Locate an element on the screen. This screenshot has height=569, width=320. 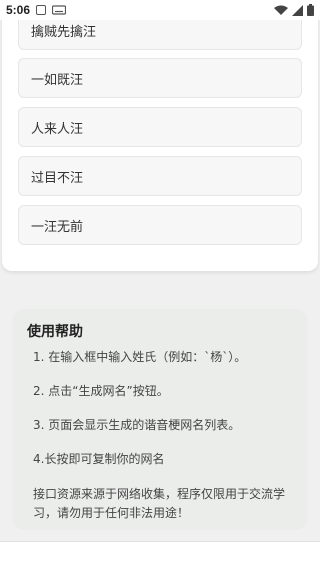
help-step-1: 1. 在输入框中输入姓氏（例如：`杨`）。 is located at coordinates (140, 357).